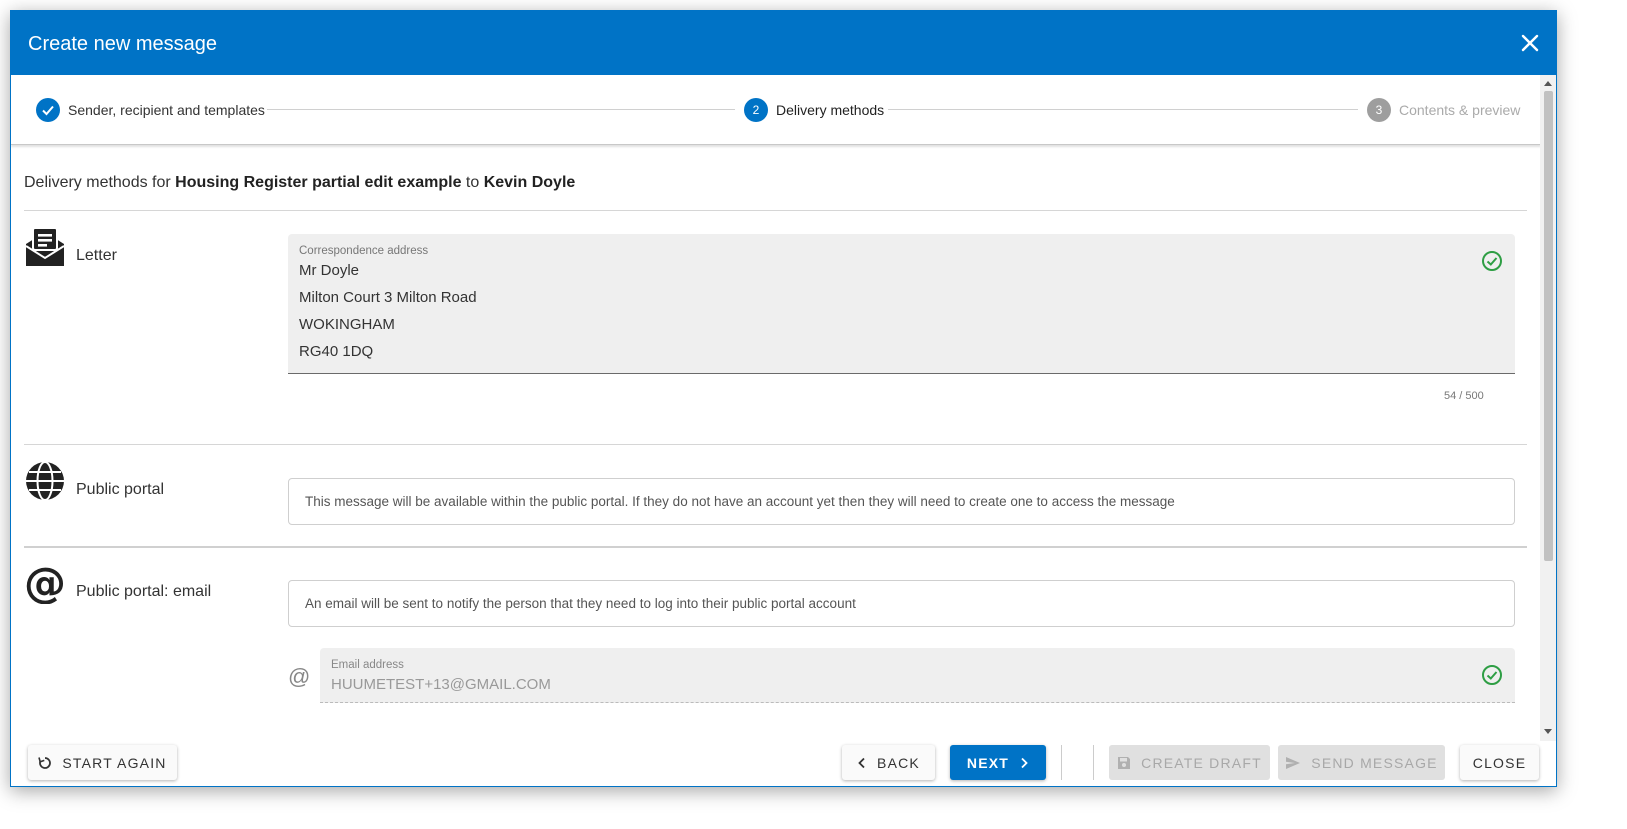  What do you see at coordinates (329, 270) in the screenshot?
I see `address-line: Mr Doyle` at bounding box center [329, 270].